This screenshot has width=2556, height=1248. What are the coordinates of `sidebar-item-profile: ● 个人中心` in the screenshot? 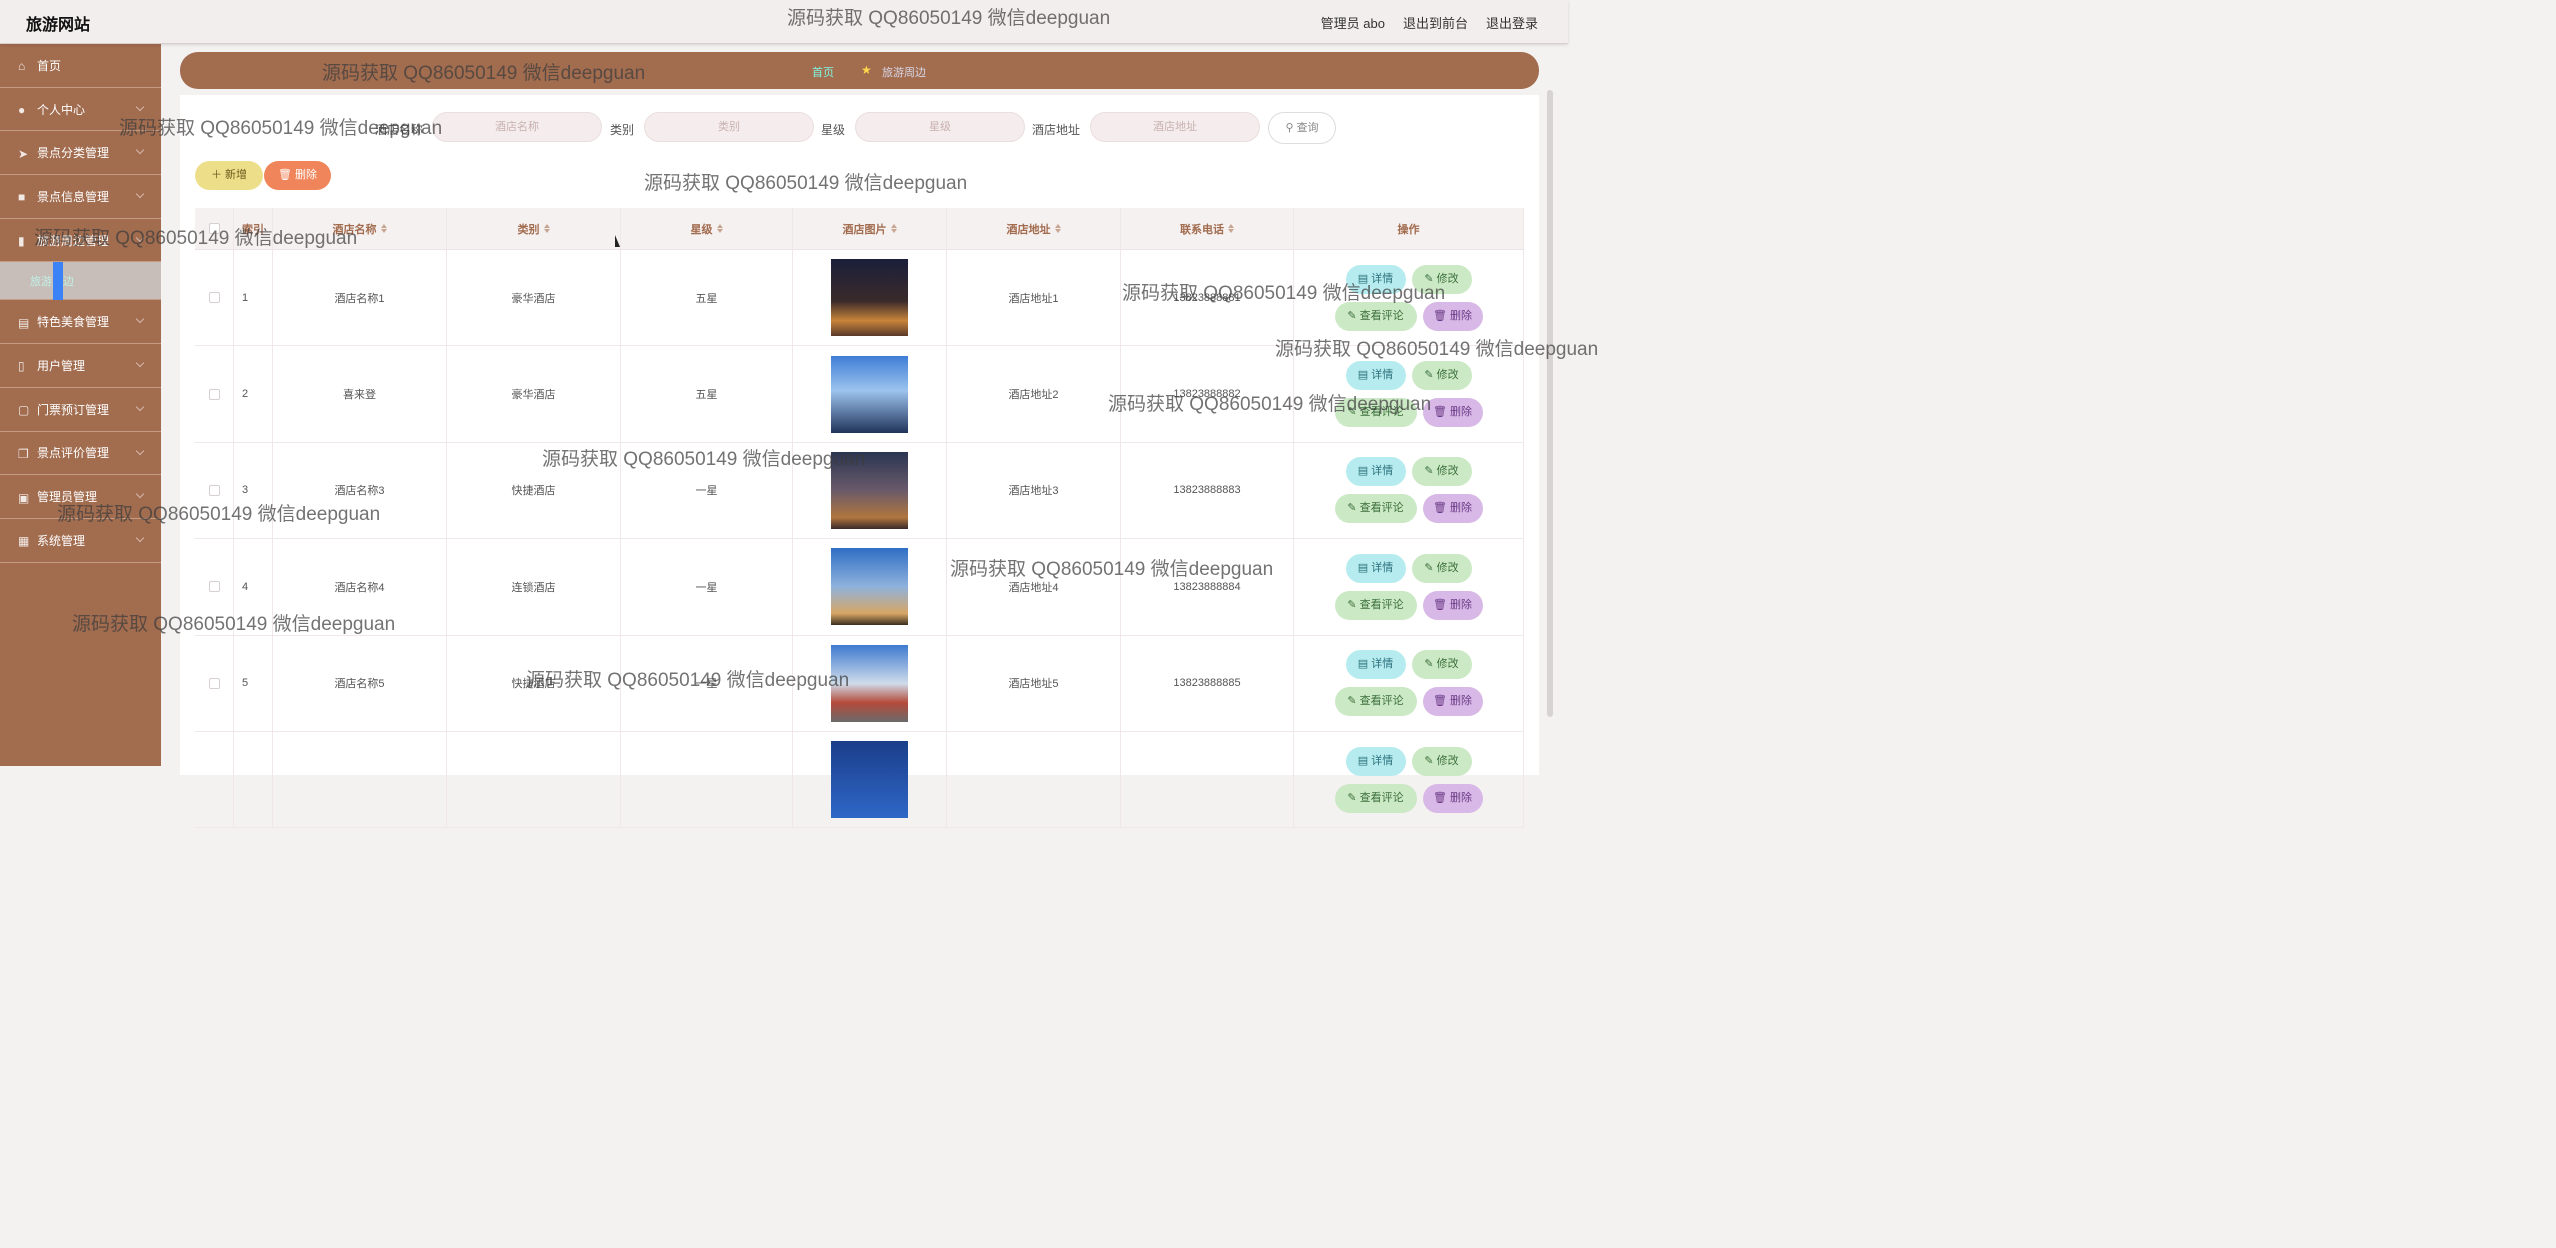 It's located at (80, 110).